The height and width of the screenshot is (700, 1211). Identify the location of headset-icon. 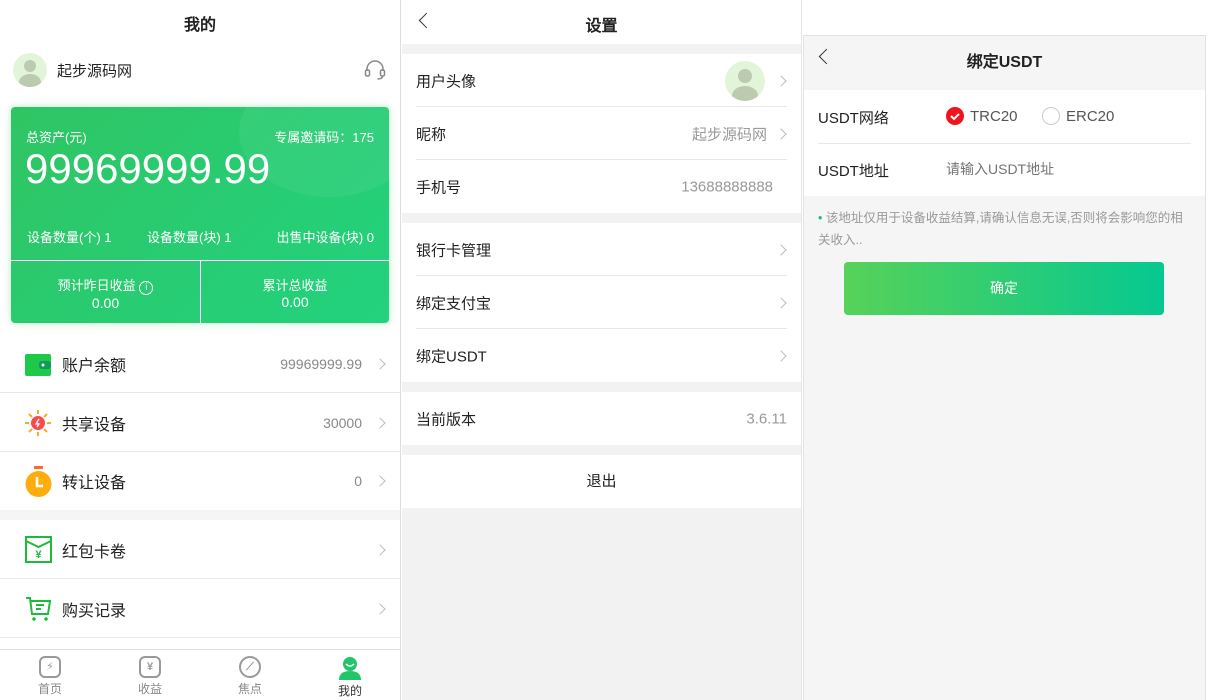
(375, 70).